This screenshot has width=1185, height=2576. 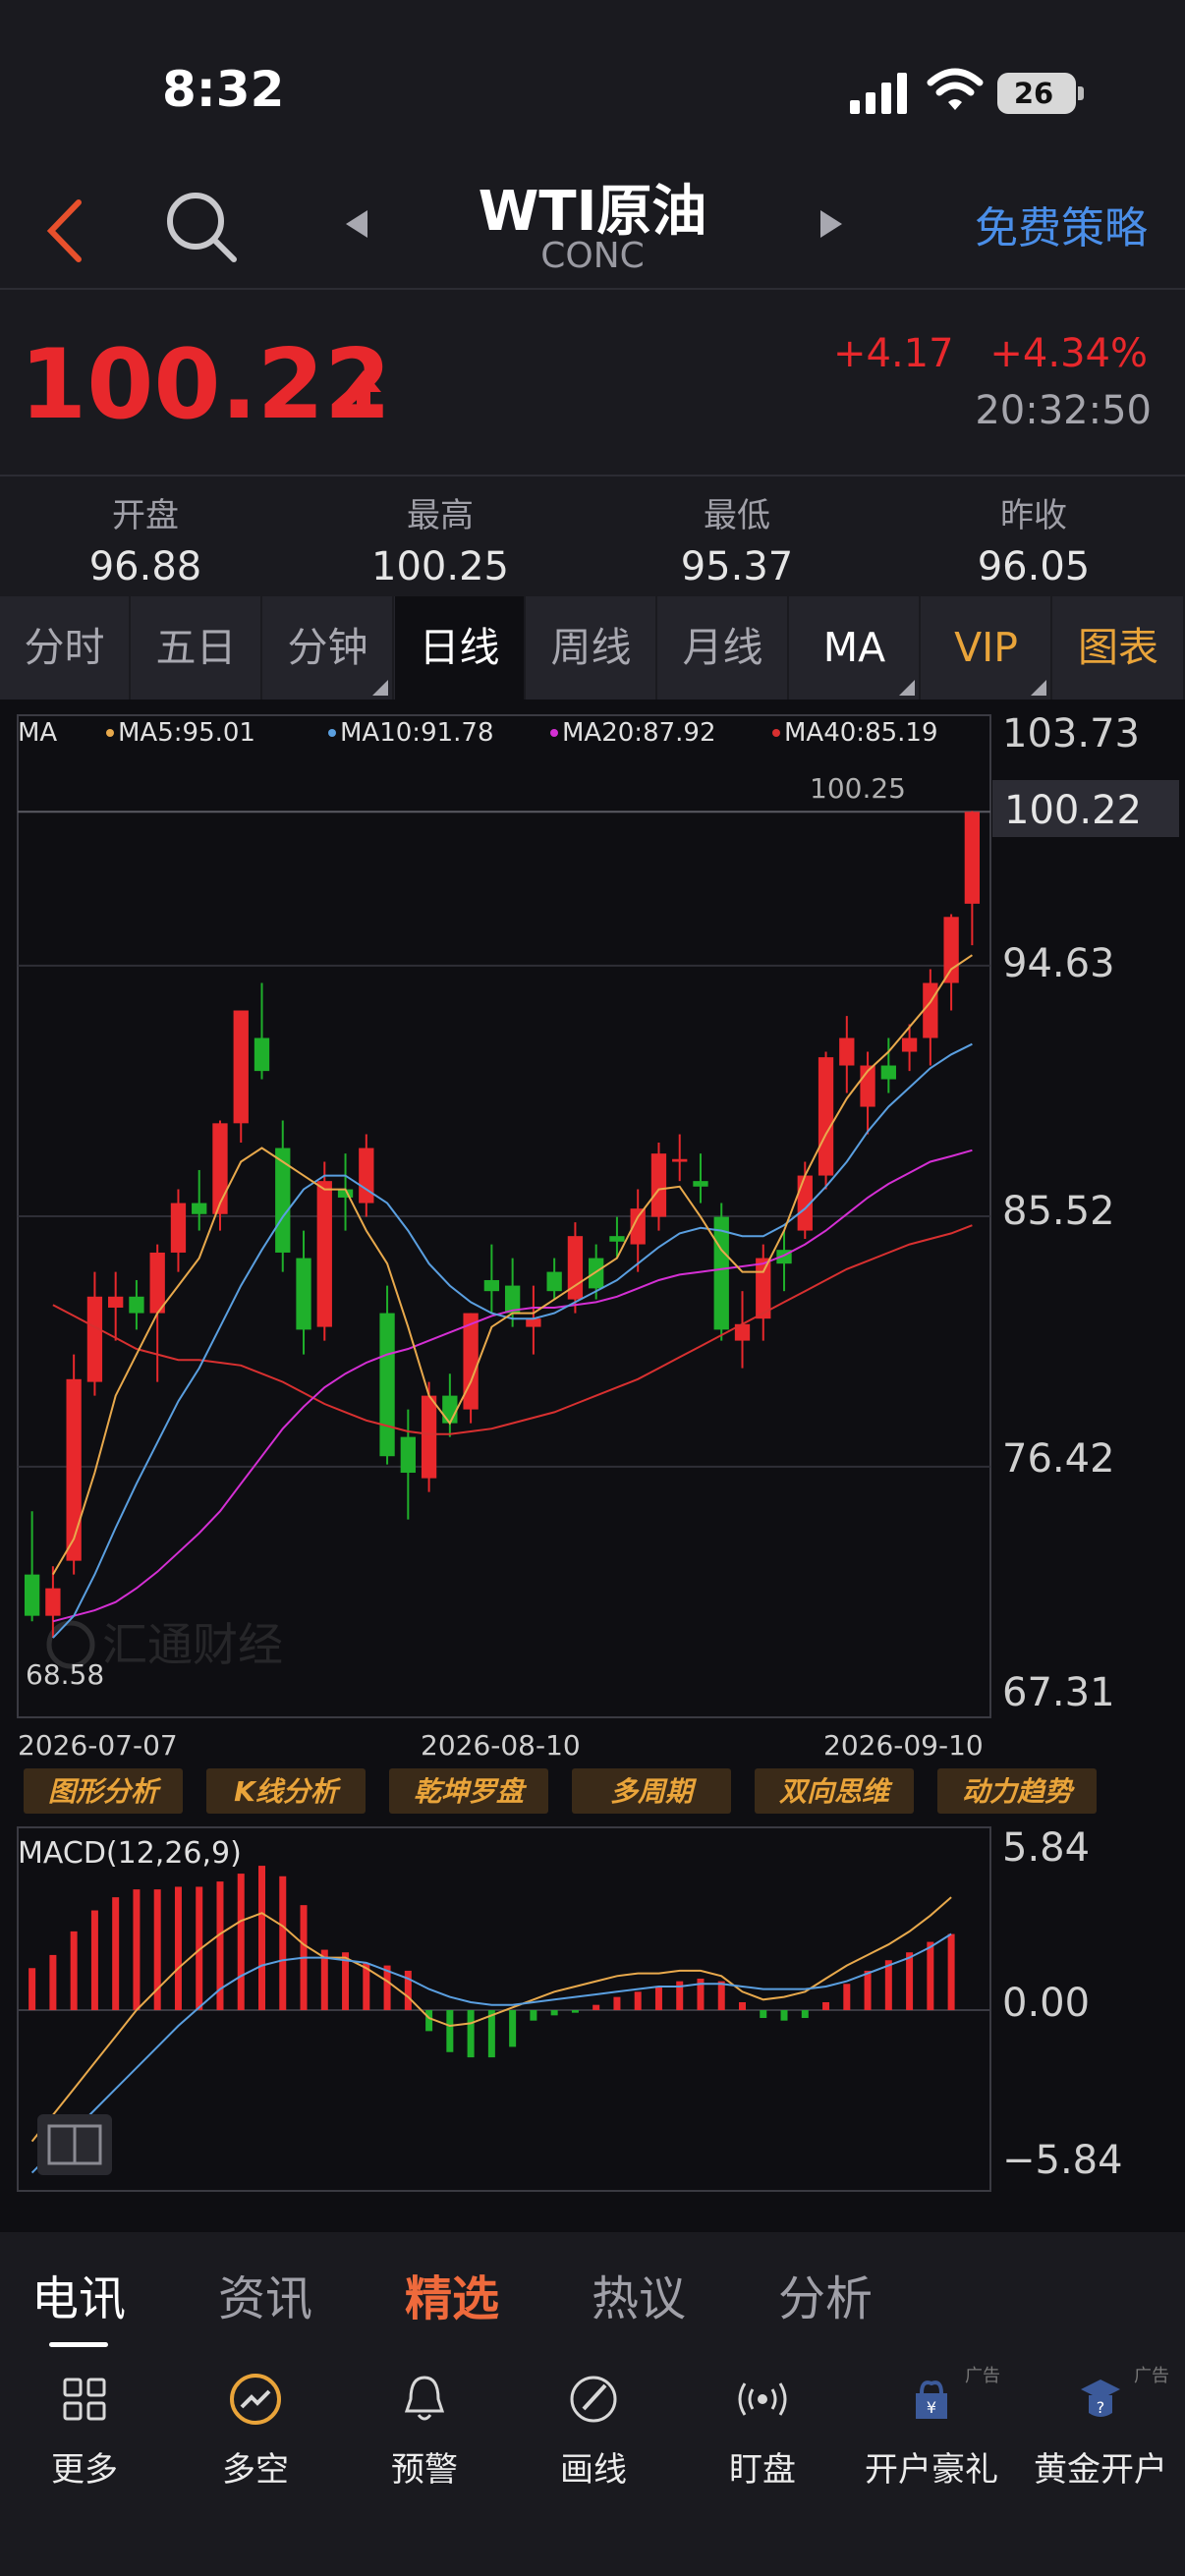 I want to click on date-label: 2026-09-10, so click(x=904, y=1745).